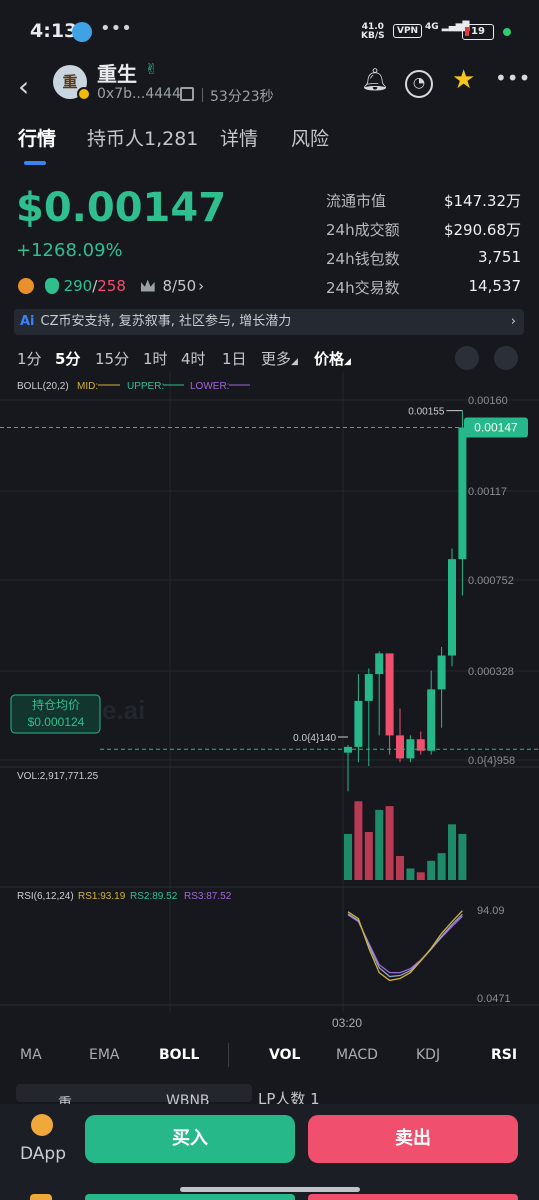 Image resolution: width=539 pixels, height=1200 pixels. What do you see at coordinates (373, 36) in the screenshot?
I see `net-speed-unit: KB/S` at bounding box center [373, 36].